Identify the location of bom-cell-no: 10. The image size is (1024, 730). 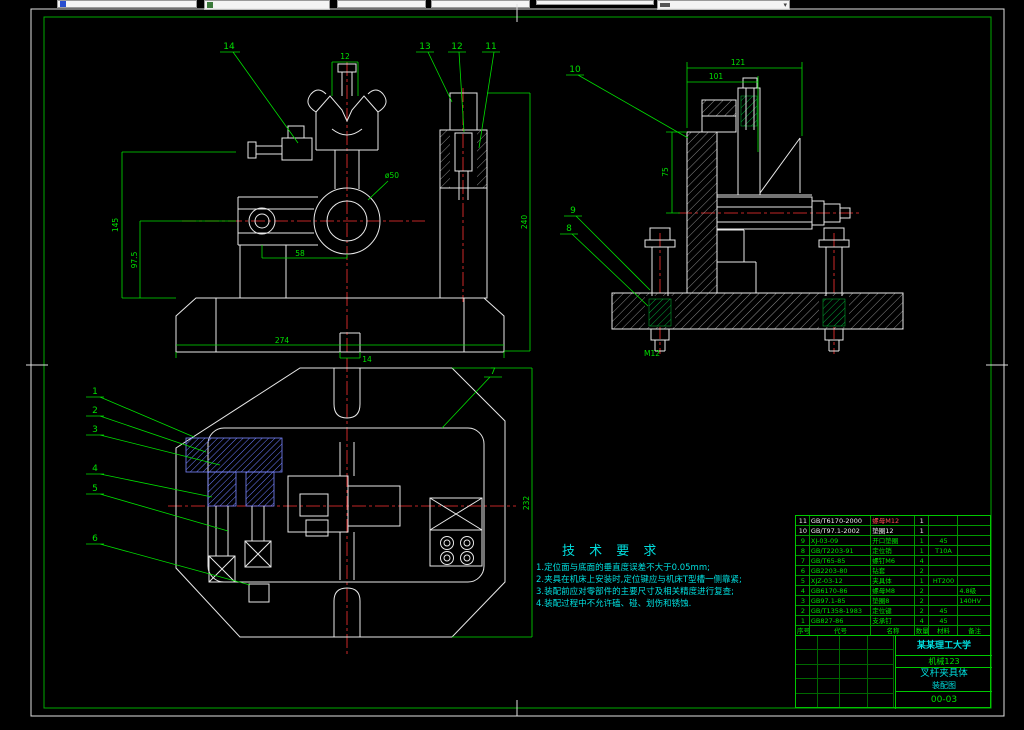
(803, 530).